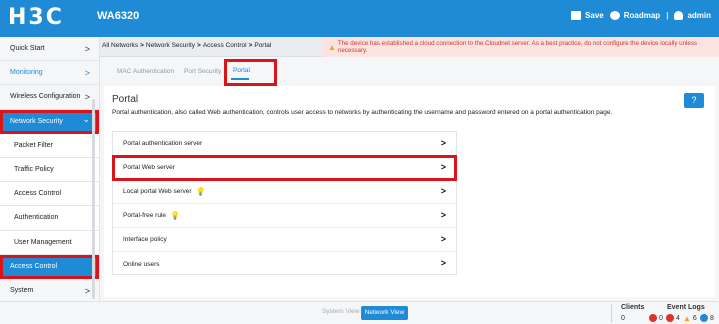  Describe the element at coordinates (118, 16) in the screenshot. I see `device-model: WA6320` at that location.